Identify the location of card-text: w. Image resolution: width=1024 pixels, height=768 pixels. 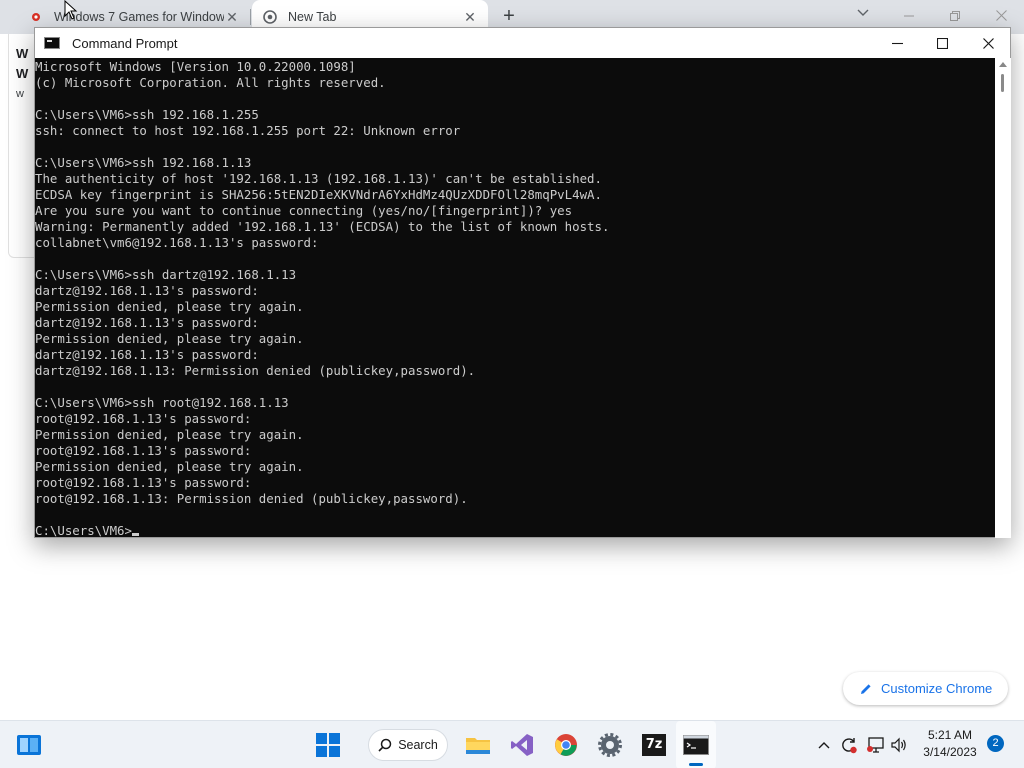
(20, 94).